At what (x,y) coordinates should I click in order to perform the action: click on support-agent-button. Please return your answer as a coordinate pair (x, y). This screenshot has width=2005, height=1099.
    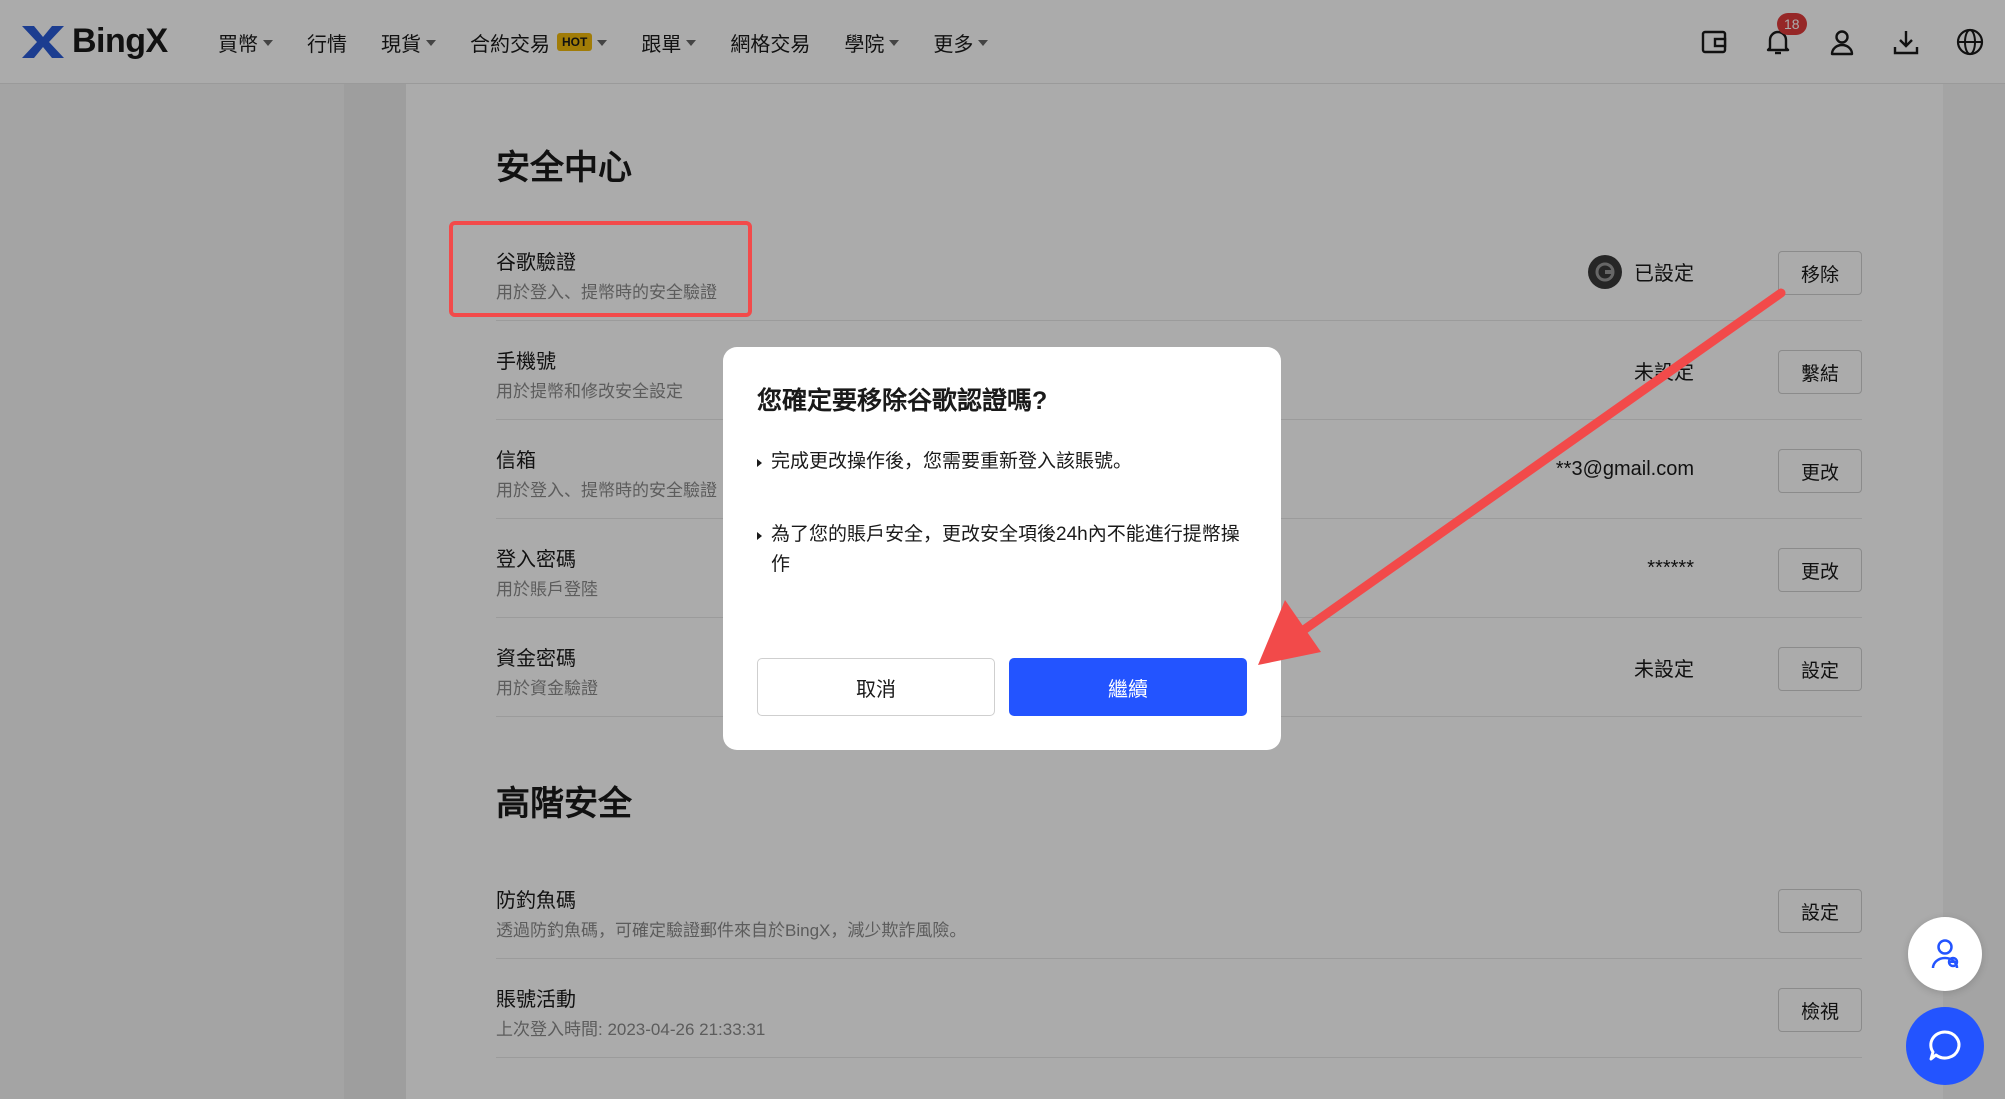
    Looking at the image, I should click on (1945, 954).